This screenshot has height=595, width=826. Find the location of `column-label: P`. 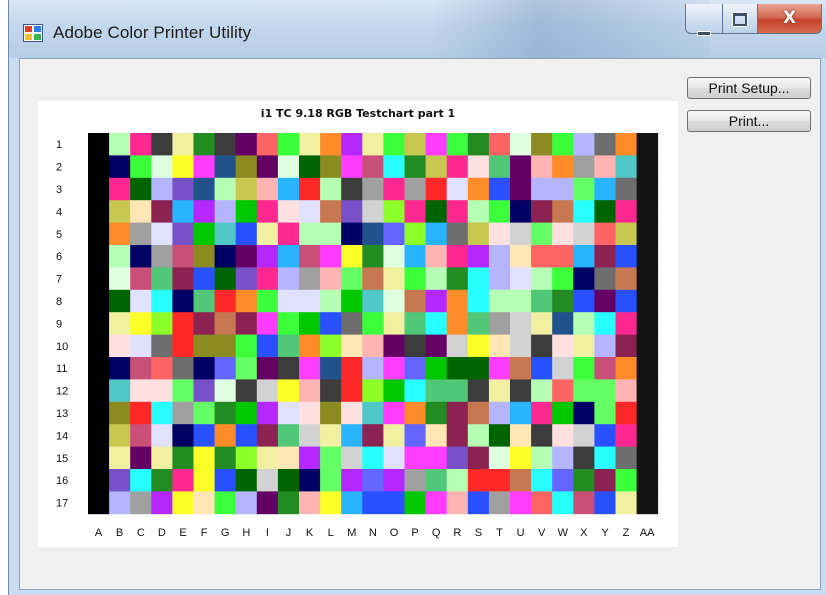

column-label: P is located at coordinates (414, 533).